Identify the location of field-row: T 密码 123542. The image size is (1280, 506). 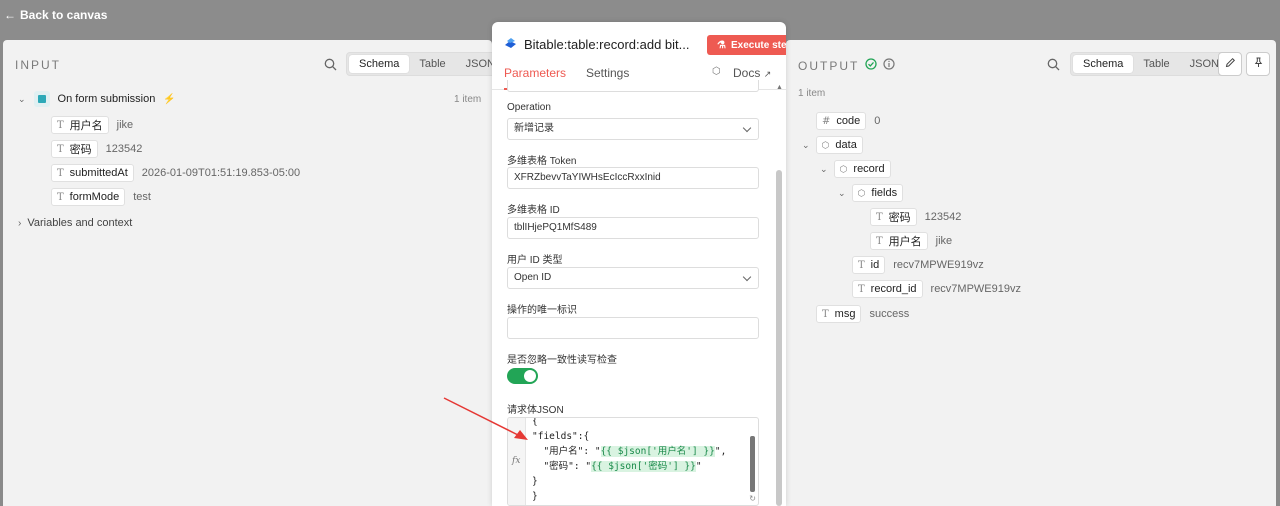
(96, 149).